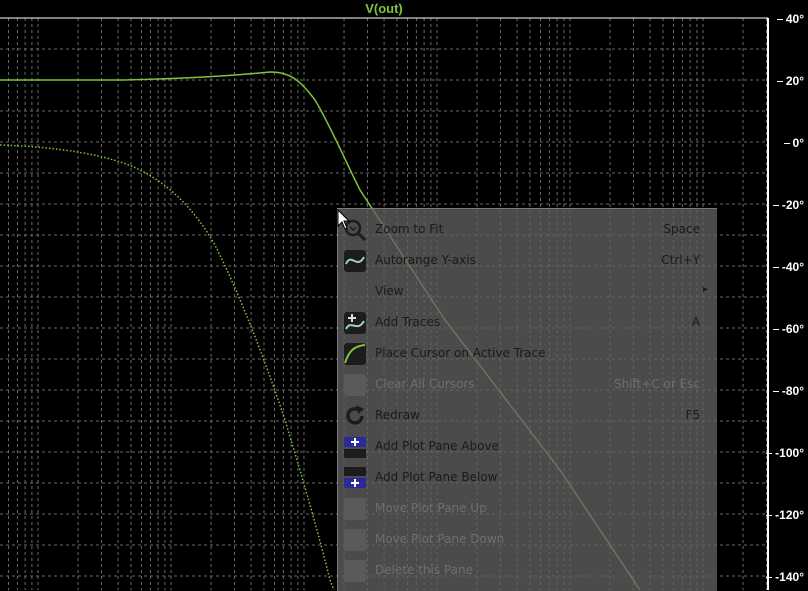 The width and height of the screenshot is (808, 591). What do you see at coordinates (437, 446) in the screenshot?
I see `menu-item-label: Add Plot Pane Above` at bounding box center [437, 446].